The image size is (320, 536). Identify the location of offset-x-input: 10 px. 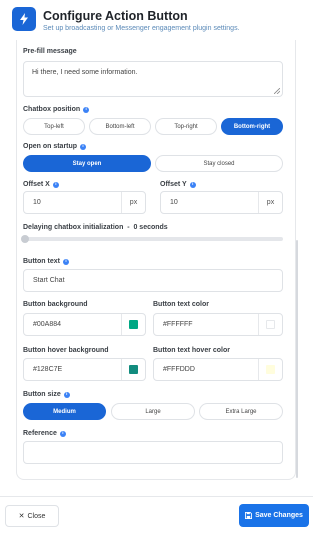
(84, 202).